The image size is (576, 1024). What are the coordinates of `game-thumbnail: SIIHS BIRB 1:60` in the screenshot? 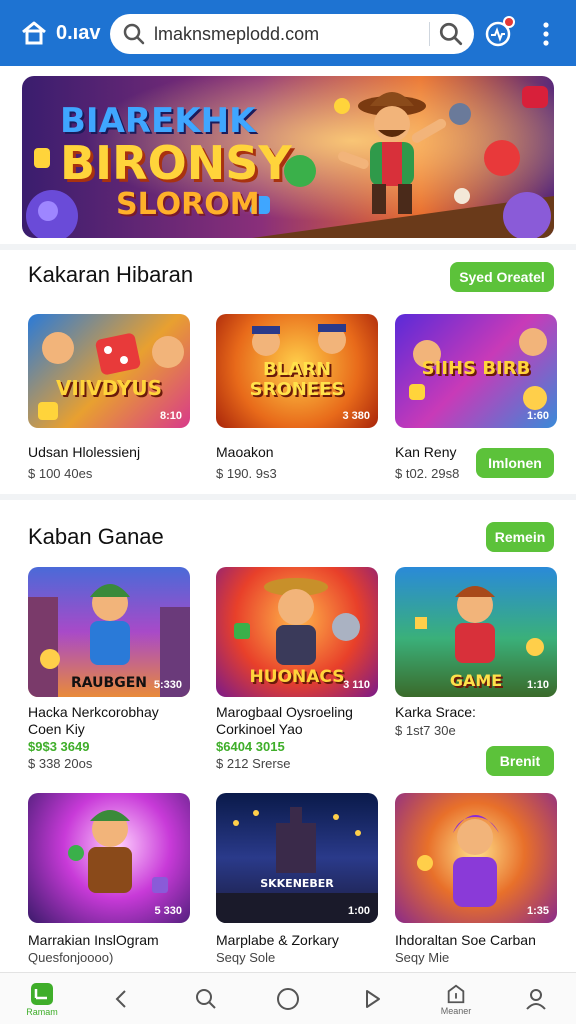 It's located at (476, 371).